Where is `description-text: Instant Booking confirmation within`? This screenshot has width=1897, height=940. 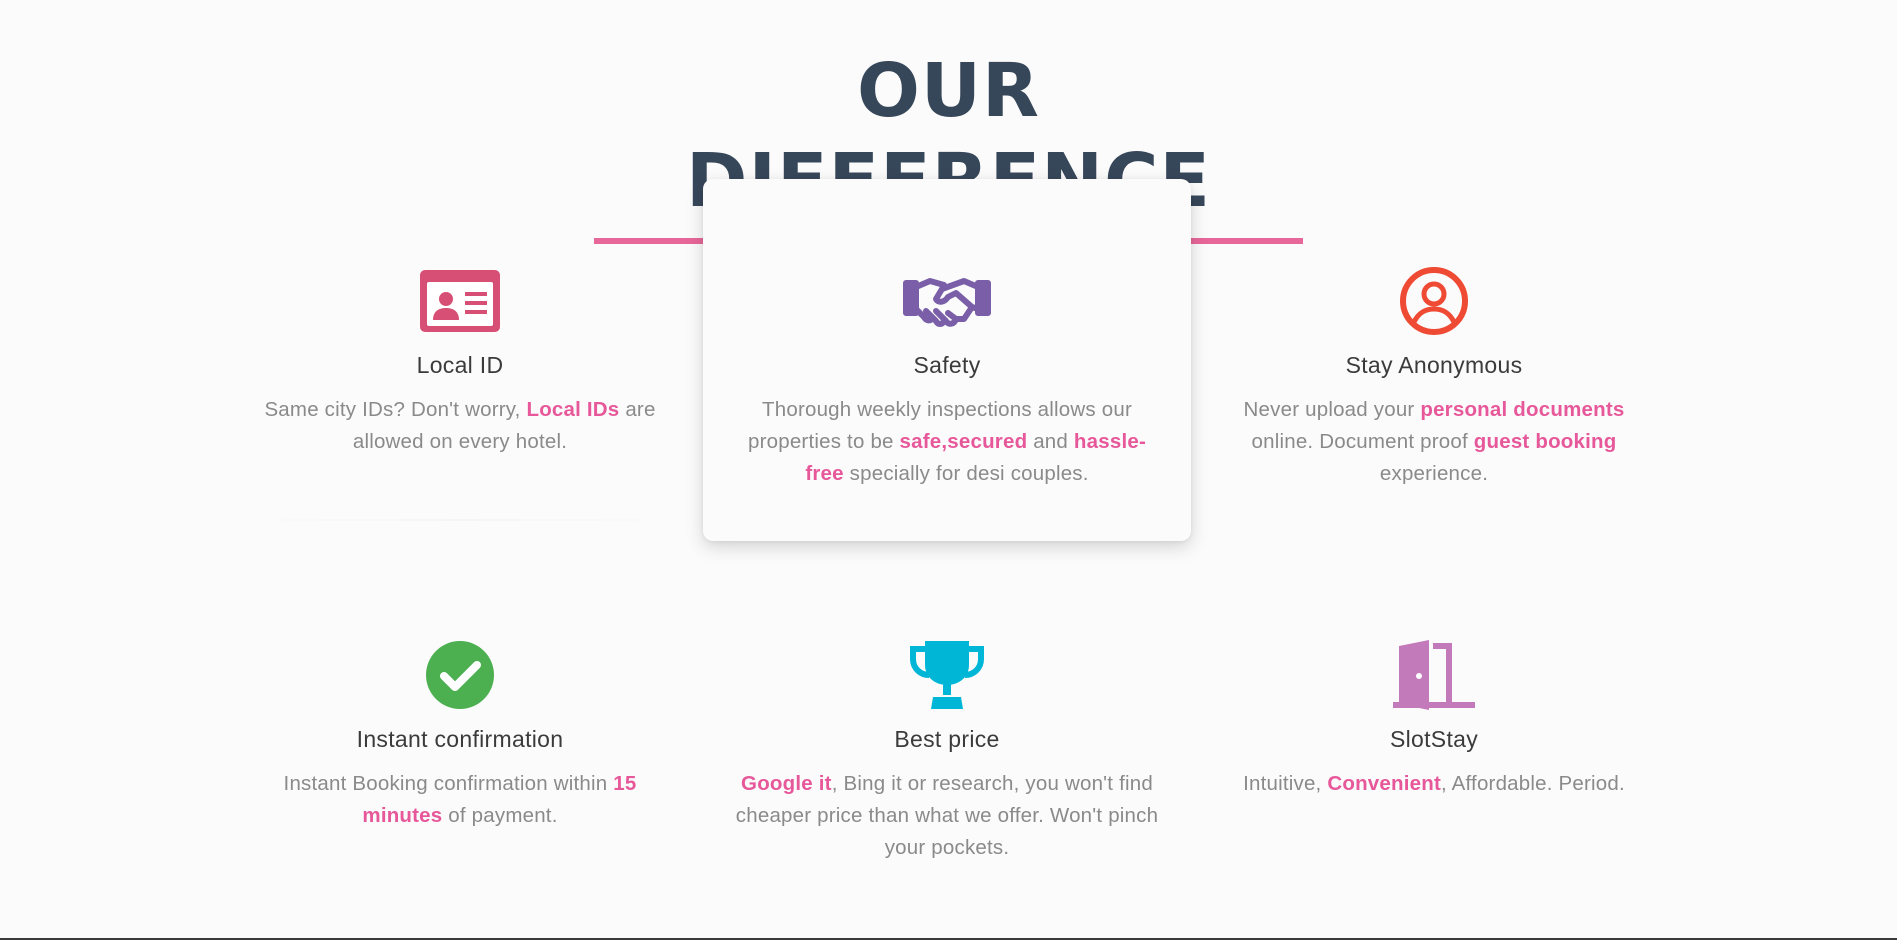 description-text: Instant Booking confirmation within is located at coordinates (448, 783).